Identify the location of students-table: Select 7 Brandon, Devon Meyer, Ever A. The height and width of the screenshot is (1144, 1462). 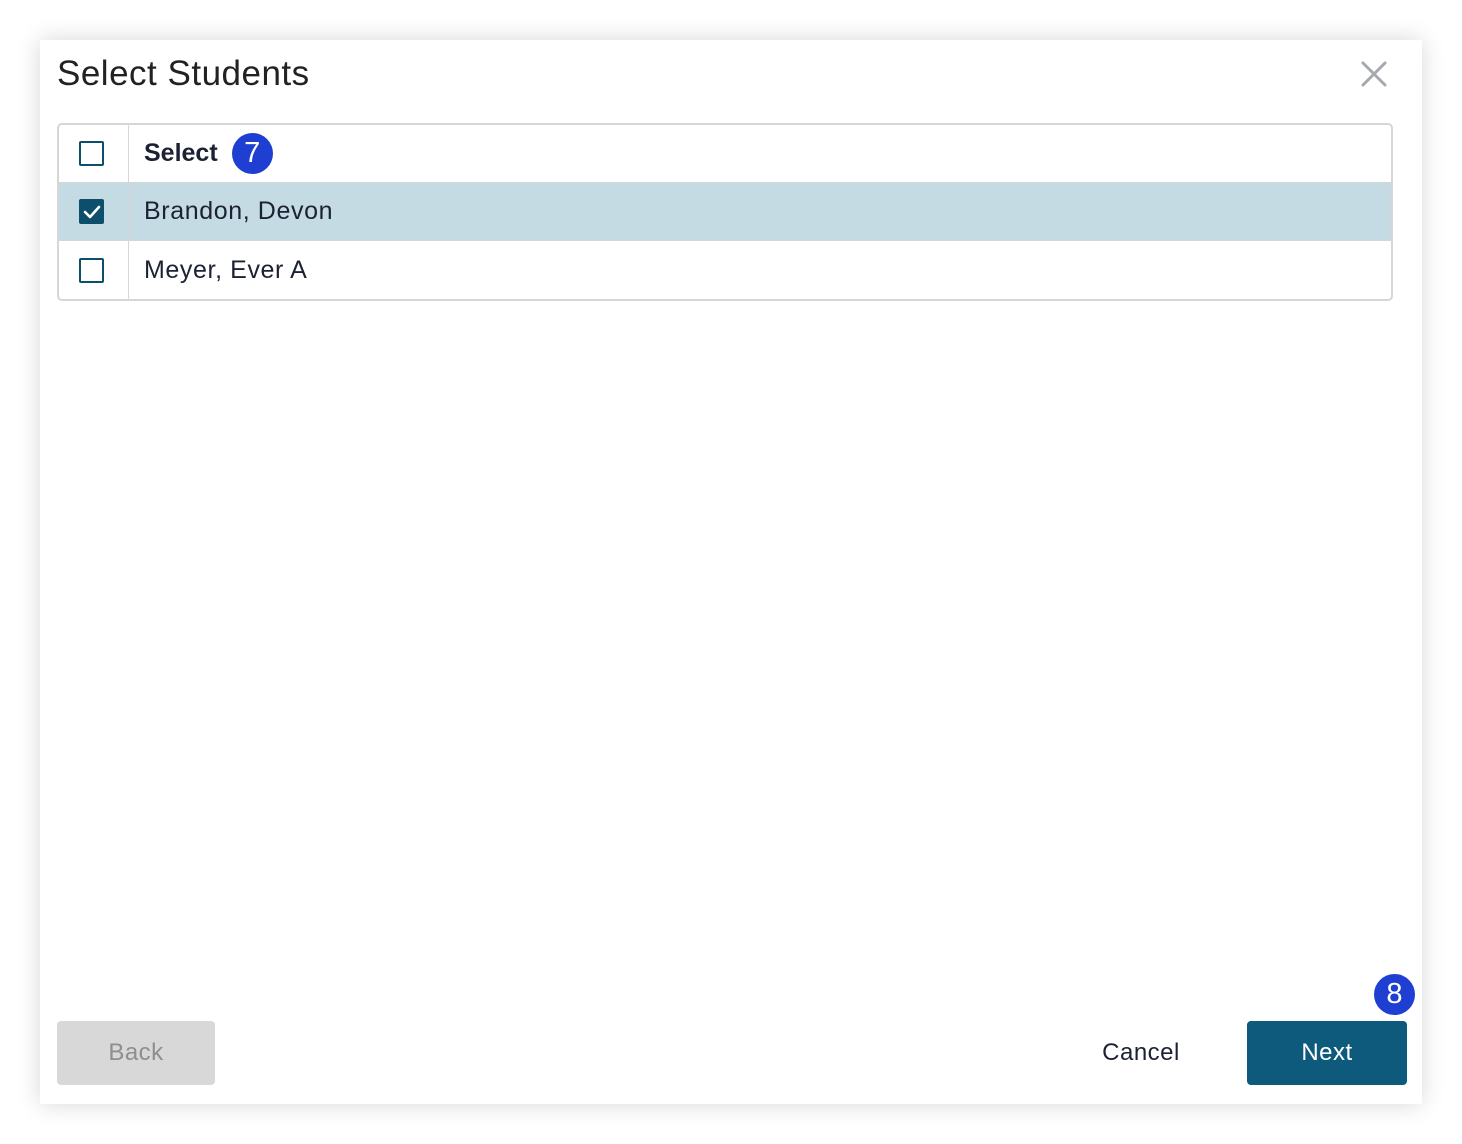
(725, 212).